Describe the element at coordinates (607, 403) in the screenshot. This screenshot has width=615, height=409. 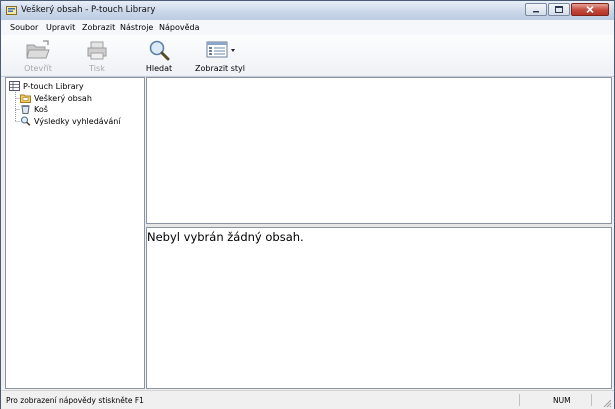
I see `resize-grip-icon` at that location.